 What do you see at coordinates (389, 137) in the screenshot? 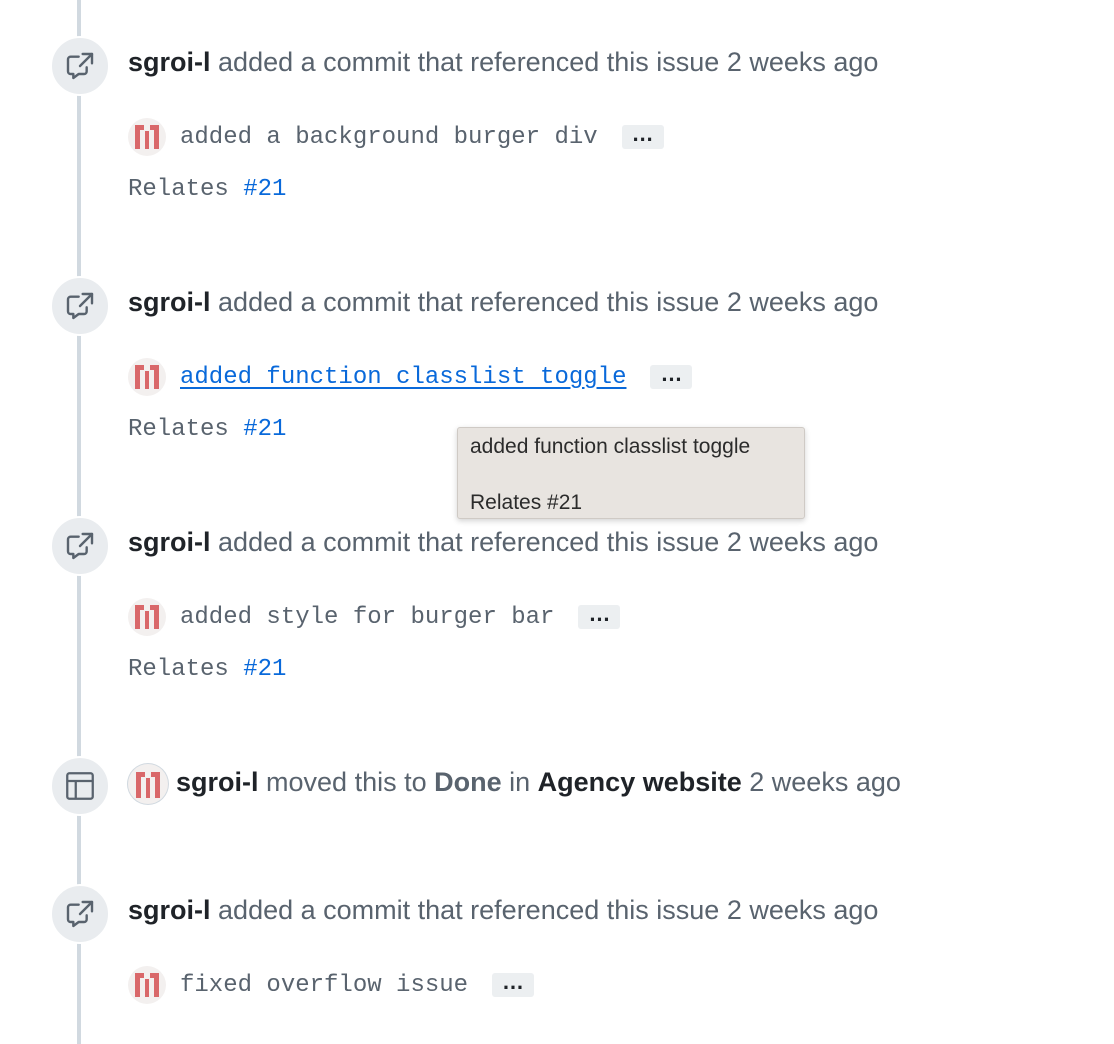
I see `commit-message: added a background burger div` at bounding box center [389, 137].